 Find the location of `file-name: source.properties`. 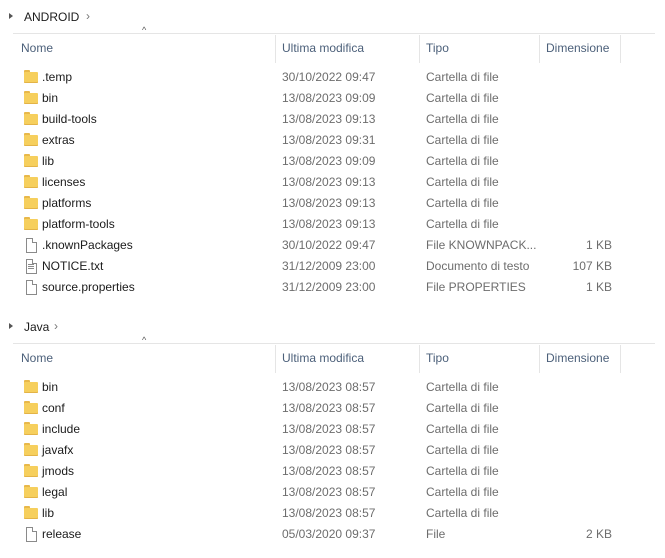

file-name: source.properties is located at coordinates (88, 287).